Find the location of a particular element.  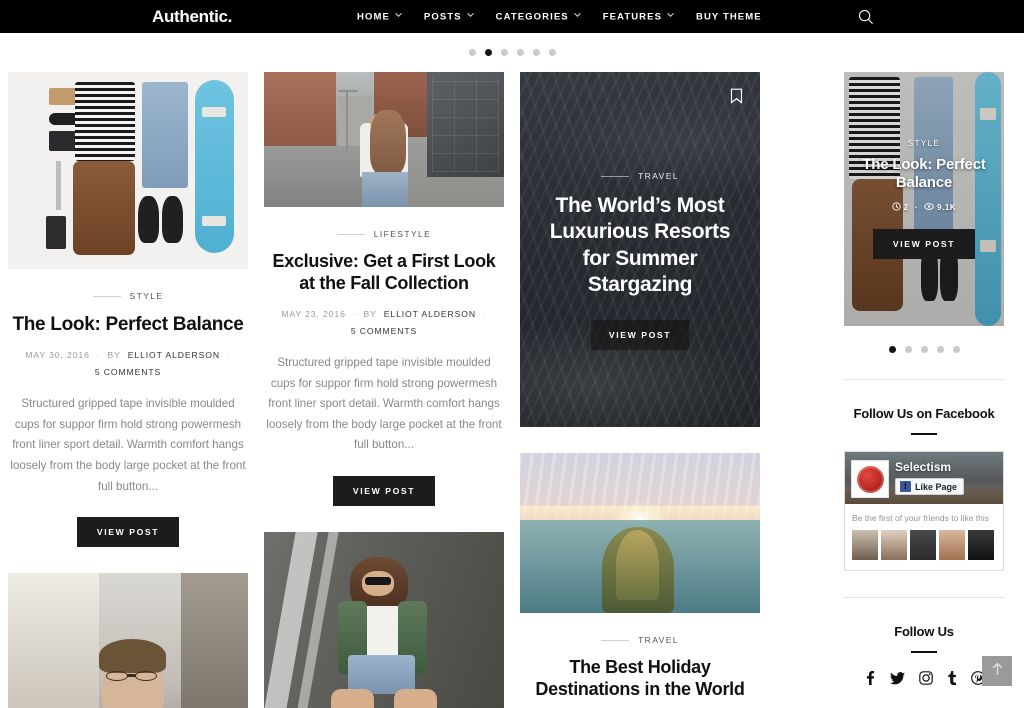

nav-item-home: HOME is located at coordinates (379, 16).